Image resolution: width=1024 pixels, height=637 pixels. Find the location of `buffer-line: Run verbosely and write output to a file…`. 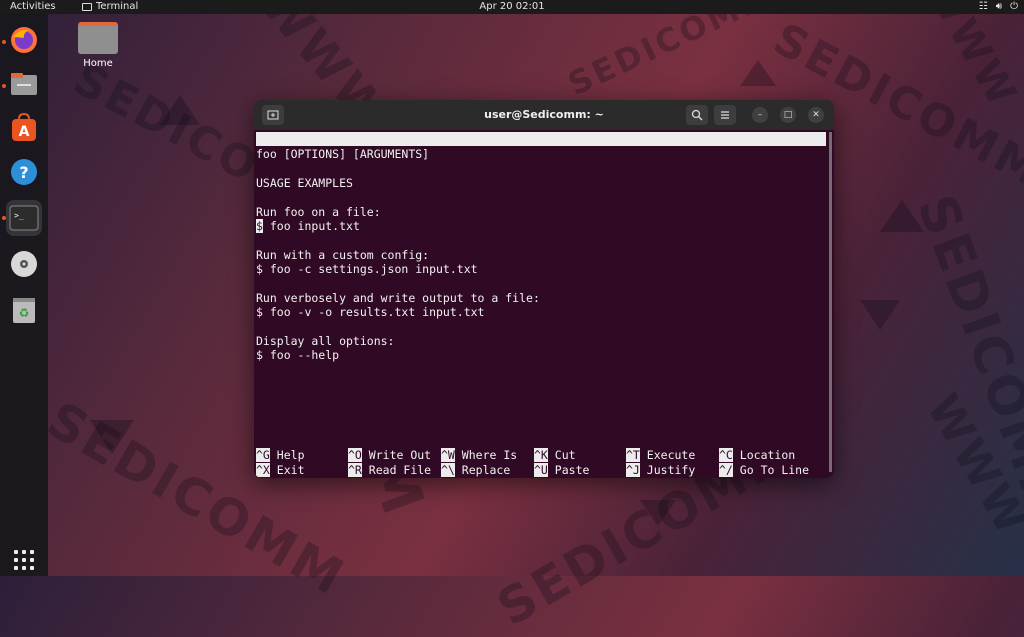

buffer-line: Run verbosely and write output to a file… is located at coordinates (398, 297).